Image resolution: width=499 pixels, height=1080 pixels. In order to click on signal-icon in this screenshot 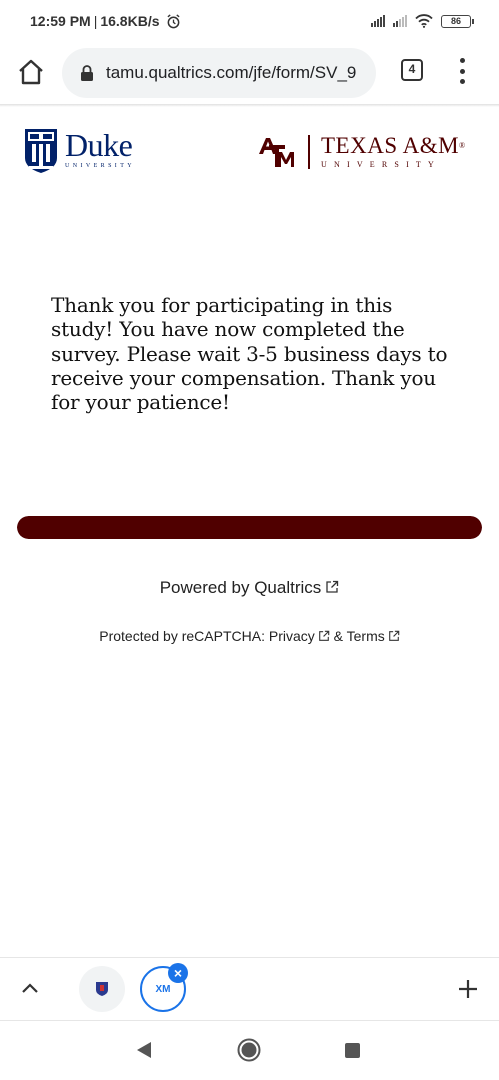, I will do `click(378, 21)`.